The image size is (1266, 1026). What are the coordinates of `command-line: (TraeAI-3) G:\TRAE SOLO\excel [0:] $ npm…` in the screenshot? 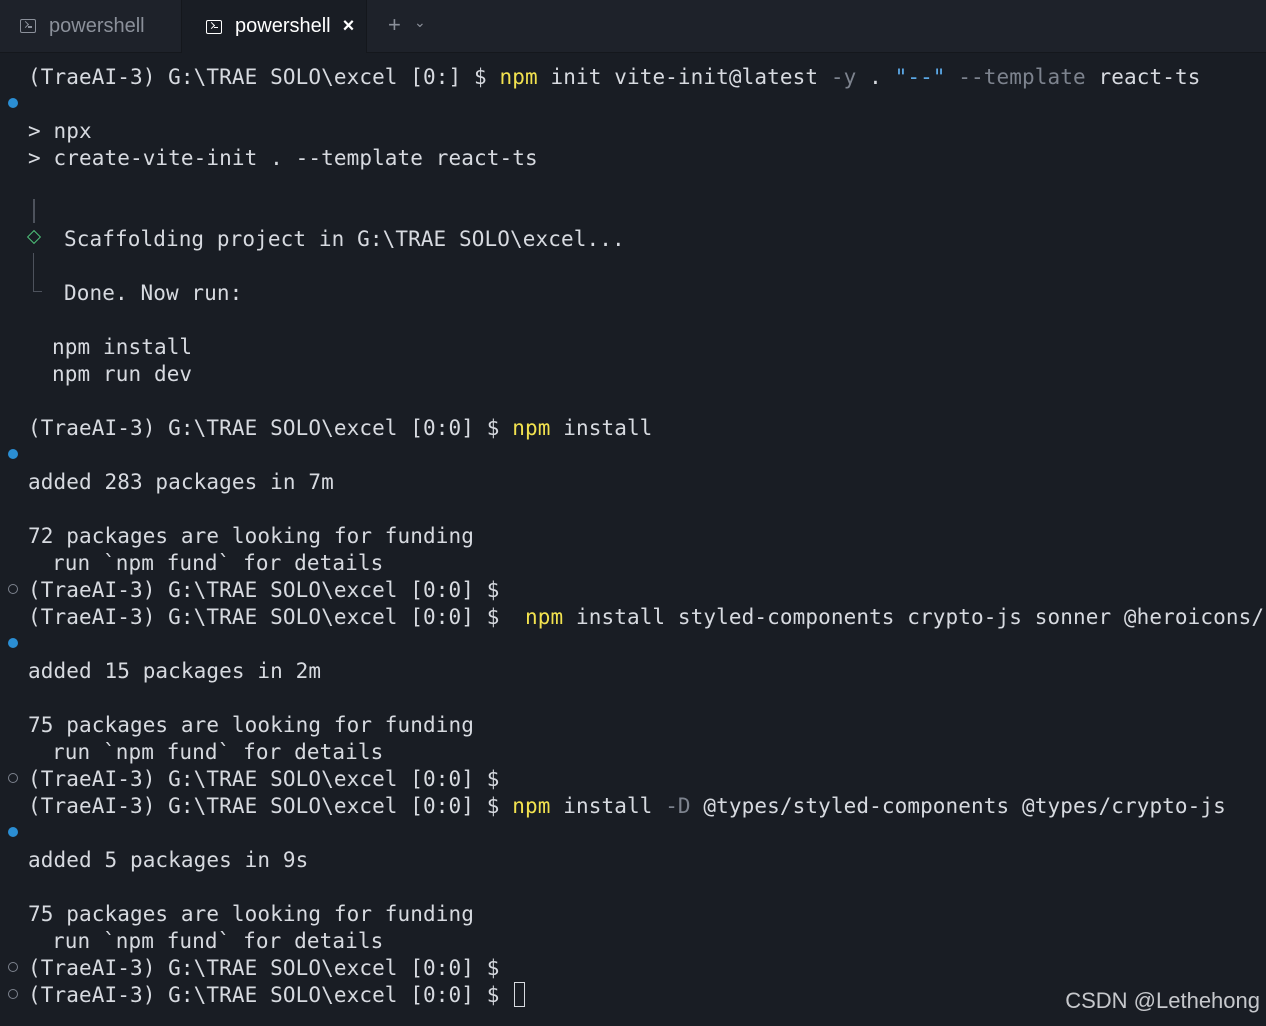 It's located at (614, 77).